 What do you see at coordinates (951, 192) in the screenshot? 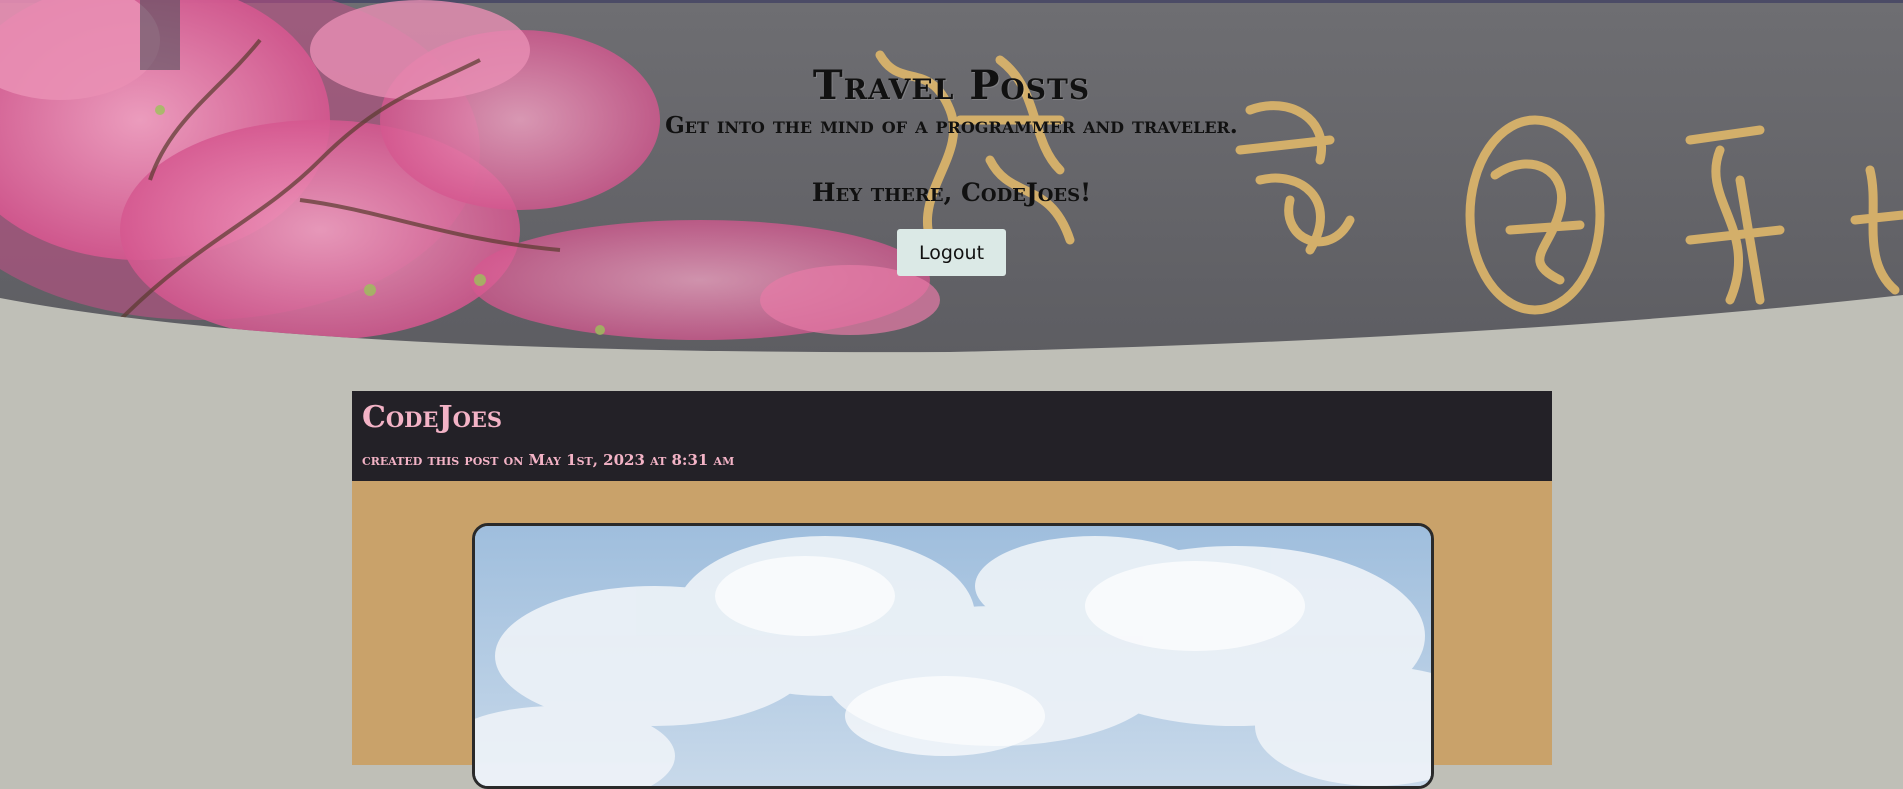
I see `user-greeting: Hey there, CodeJoes!` at bounding box center [951, 192].